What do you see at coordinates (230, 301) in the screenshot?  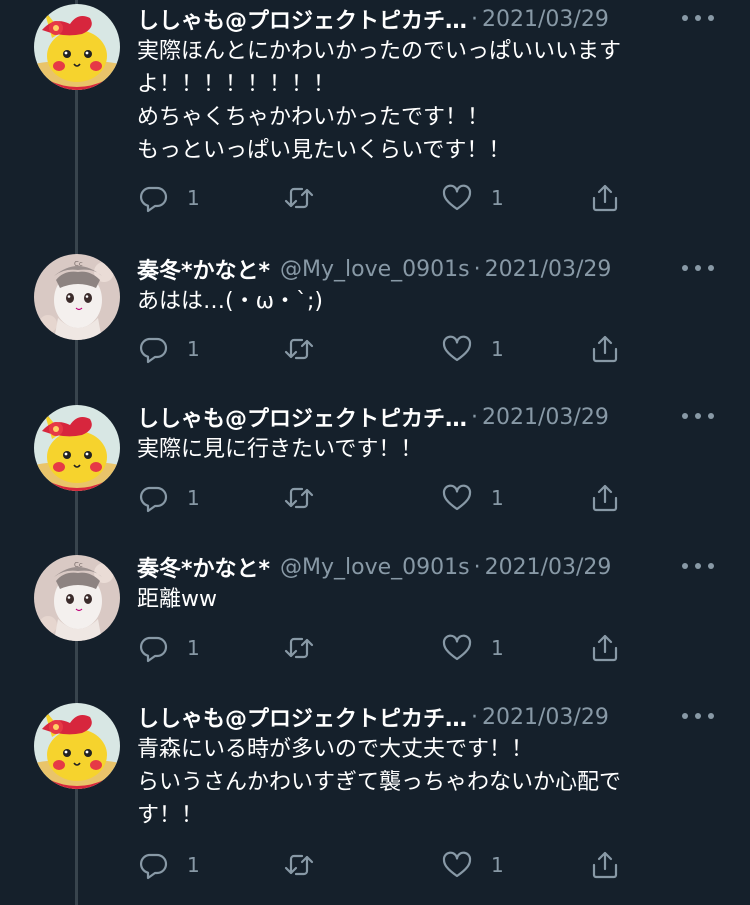 I see `tweet-text: あはは…(・ω・`;)` at bounding box center [230, 301].